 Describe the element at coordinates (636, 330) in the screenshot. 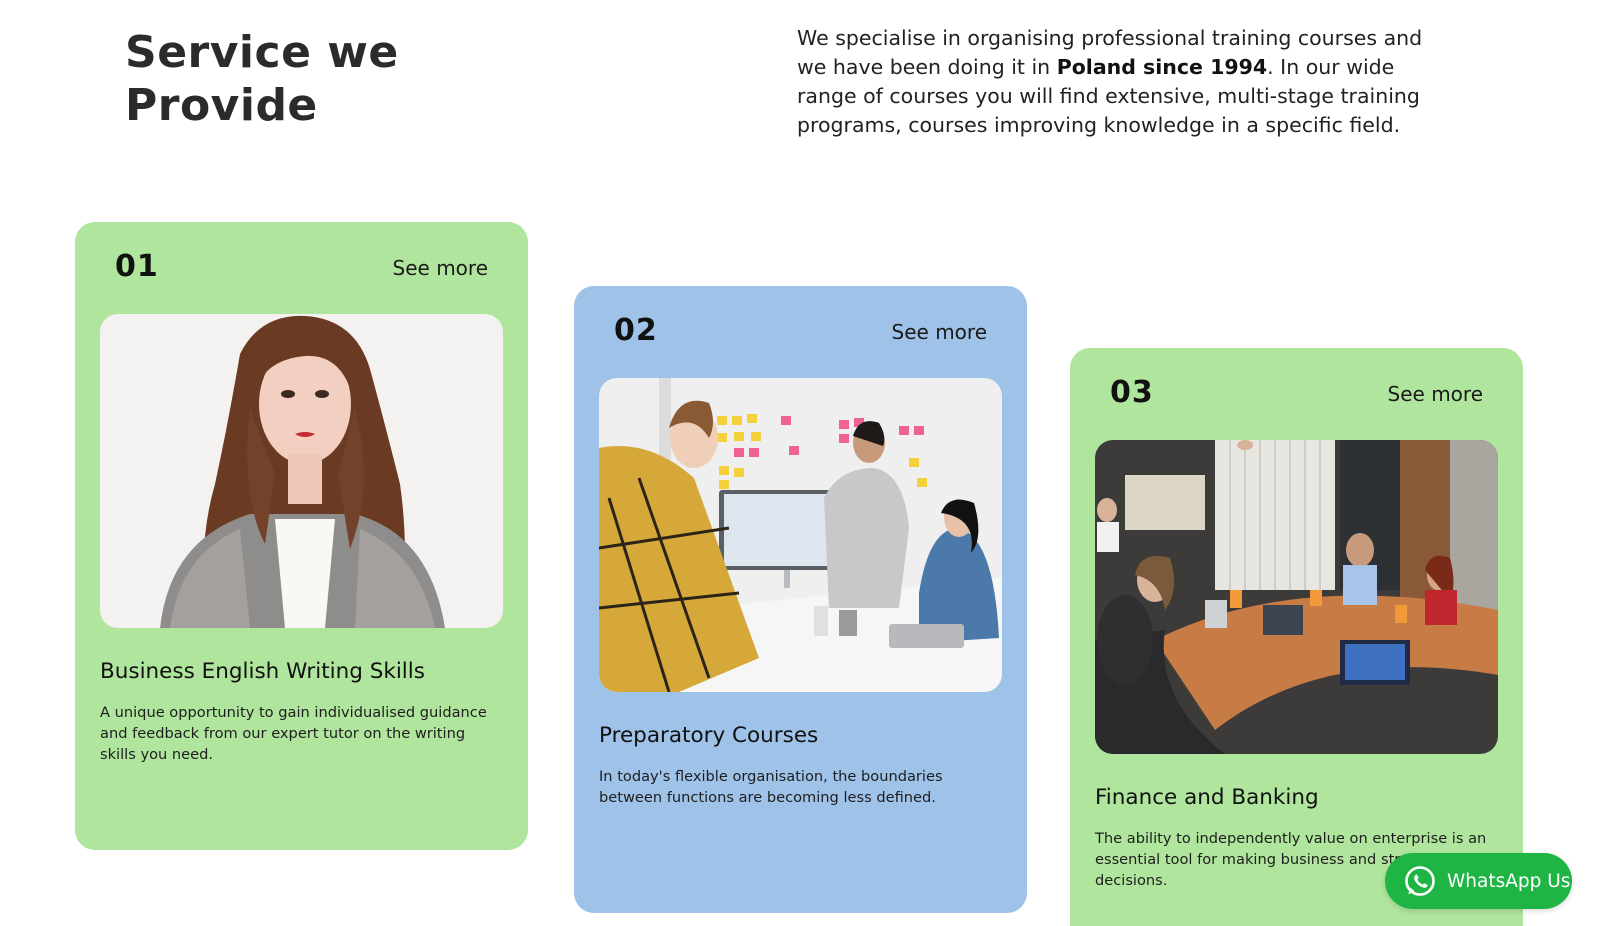

I see `card-number: 02` at that location.